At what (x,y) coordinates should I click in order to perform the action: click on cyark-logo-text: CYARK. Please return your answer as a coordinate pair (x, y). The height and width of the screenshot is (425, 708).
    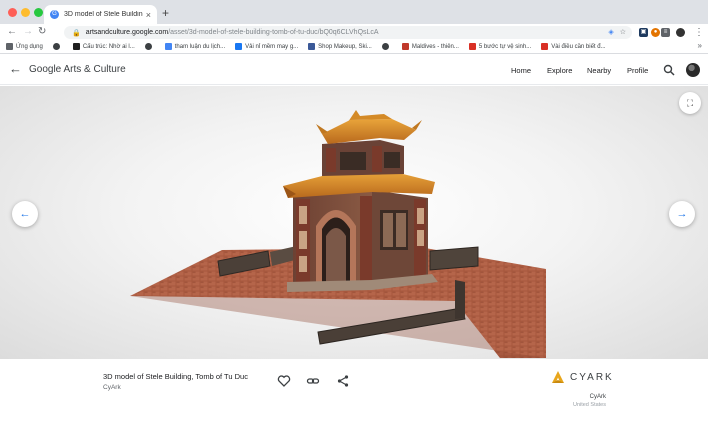
    Looking at the image, I should click on (592, 377).